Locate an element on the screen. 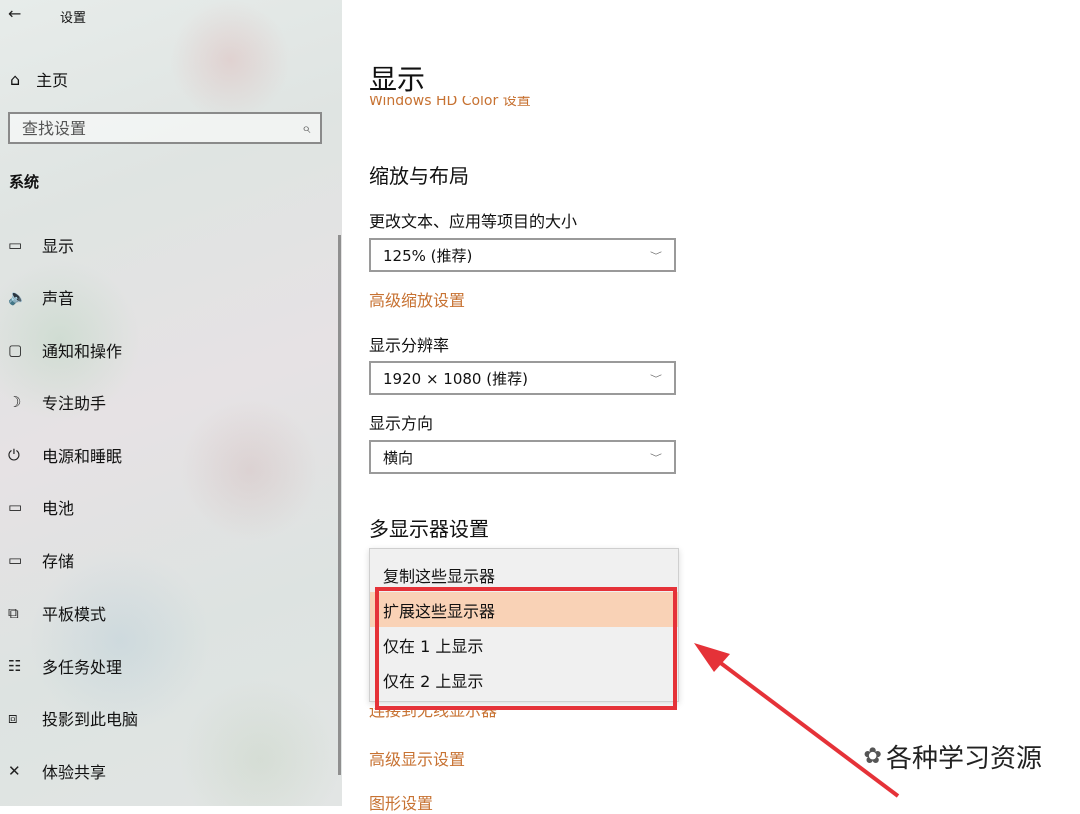 The image size is (1080, 814). sidebar-item-label: 投影到此电脑 is located at coordinates (90, 719).